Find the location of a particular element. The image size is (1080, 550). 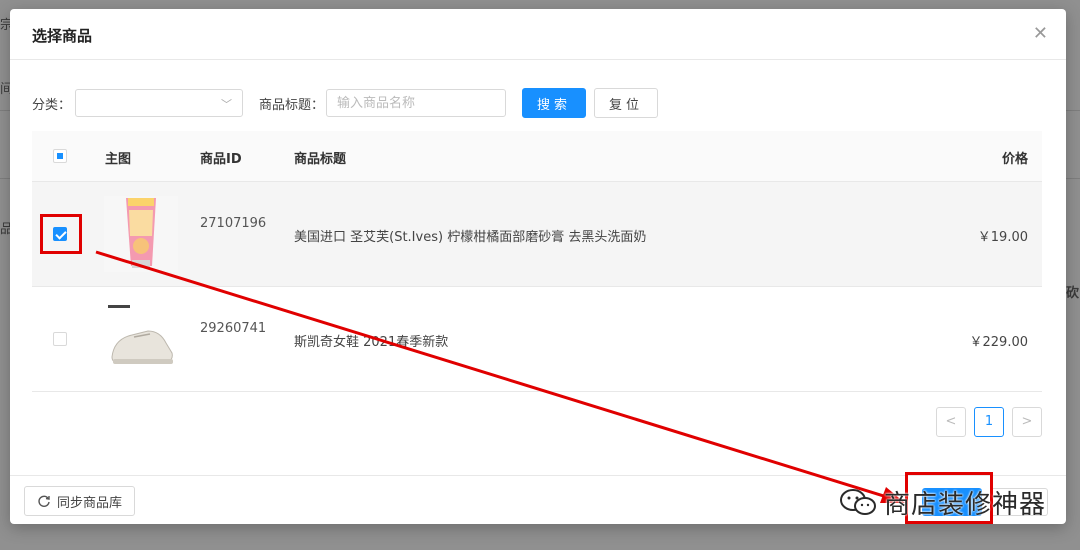

page-number-button: 1 is located at coordinates (989, 422).